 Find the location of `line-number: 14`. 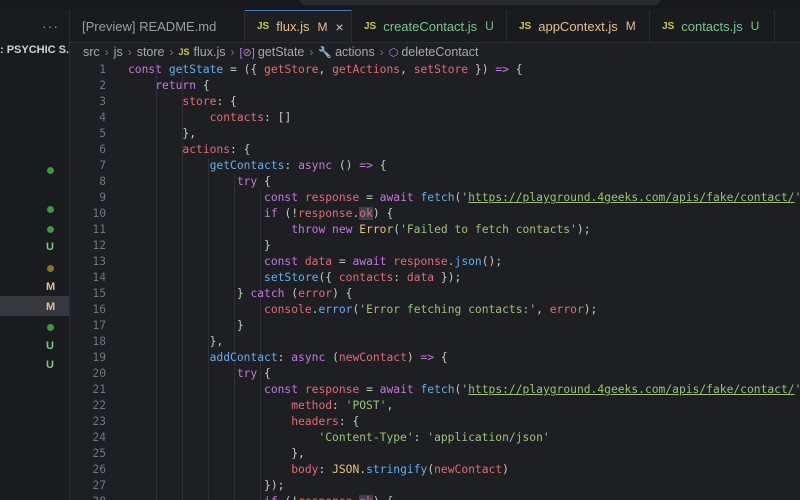

line-number: 14 is located at coordinates (99, 277).